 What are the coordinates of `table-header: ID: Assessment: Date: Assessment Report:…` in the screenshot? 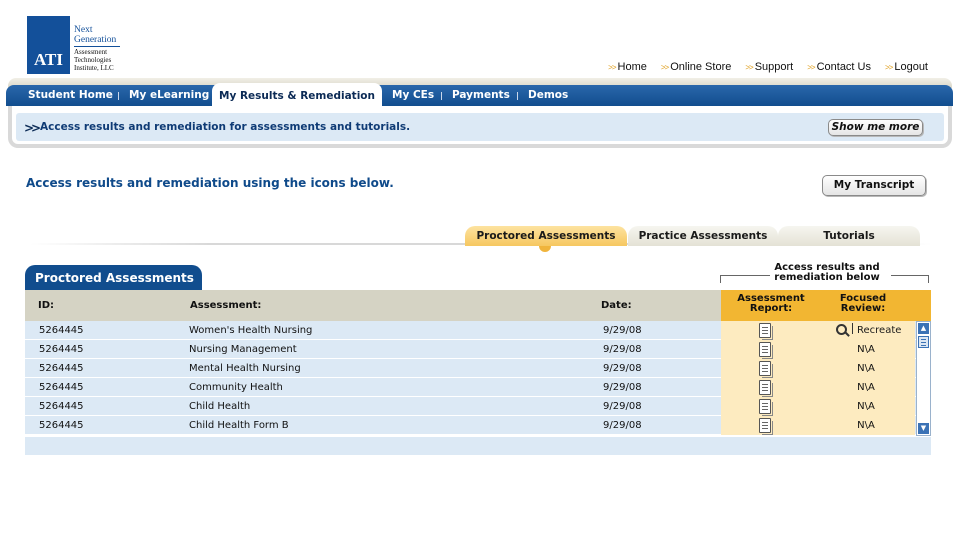 It's located at (478, 305).